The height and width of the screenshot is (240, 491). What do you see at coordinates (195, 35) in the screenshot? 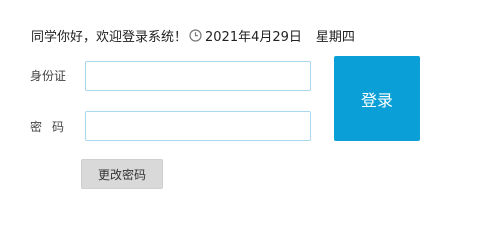
I see `clock-icon` at bounding box center [195, 35].